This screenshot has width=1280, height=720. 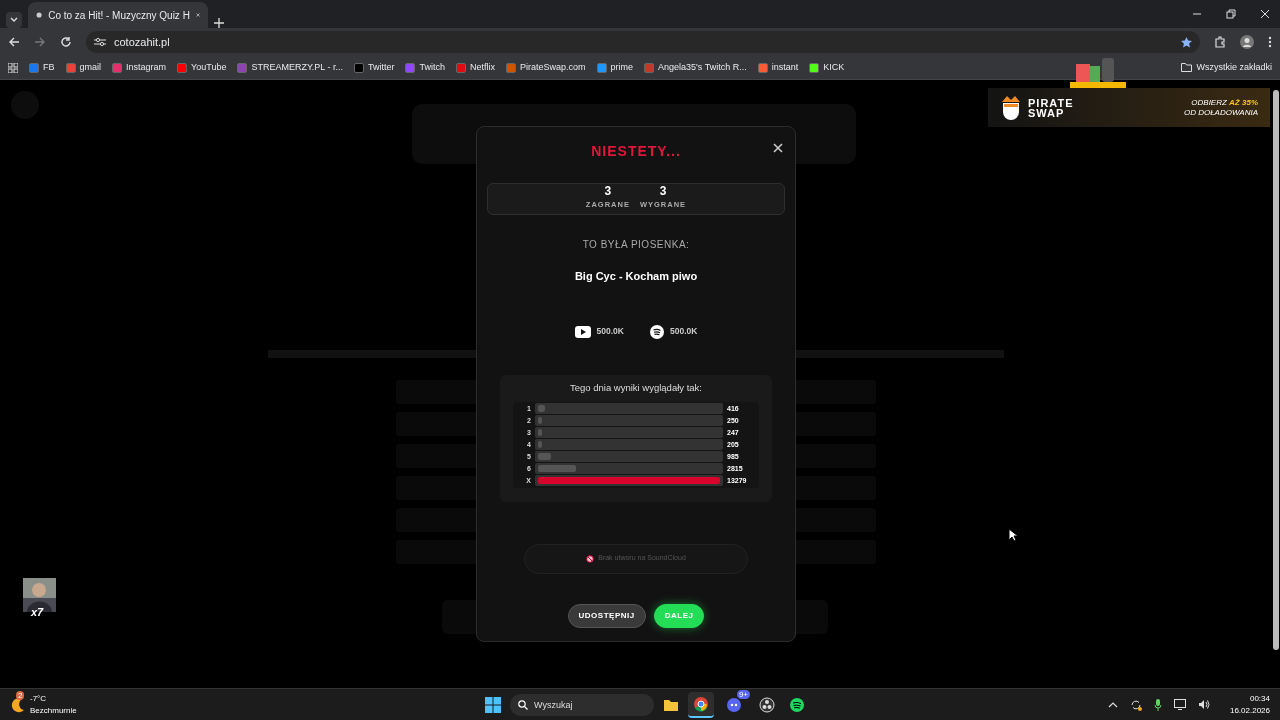 What do you see at coordinates (1226, 67) in the screenshot?
I see `all-bookmarks-link: Wszystkie zakładki` at bounding box center [1226, 67].